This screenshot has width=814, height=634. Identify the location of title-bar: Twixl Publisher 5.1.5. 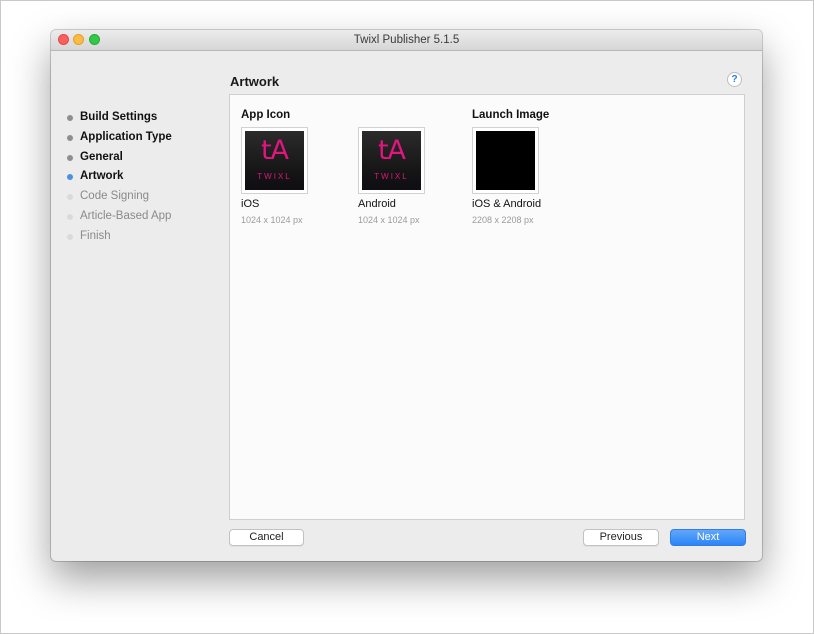
(406, 40).